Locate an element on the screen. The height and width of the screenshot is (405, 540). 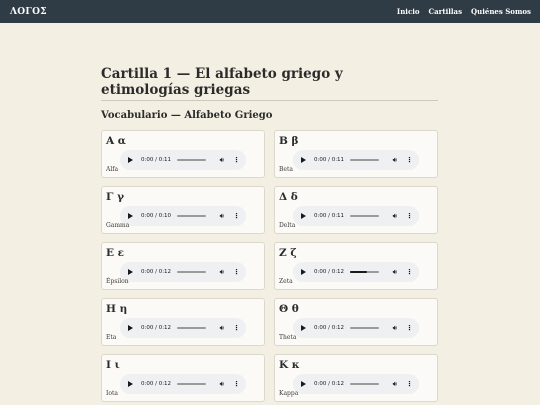
letter-card-kappa: Κ κ 0:00 / 0:12 🔊︎ ⋮ Kappa is located at coordinates (356, 378).